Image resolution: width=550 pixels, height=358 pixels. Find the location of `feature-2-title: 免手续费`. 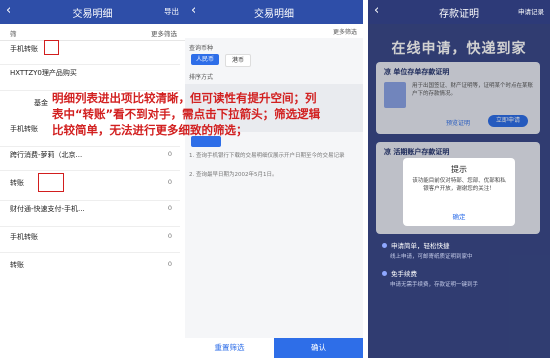

feature-2-title: 免手续费 is located at coordinates (404, 274).